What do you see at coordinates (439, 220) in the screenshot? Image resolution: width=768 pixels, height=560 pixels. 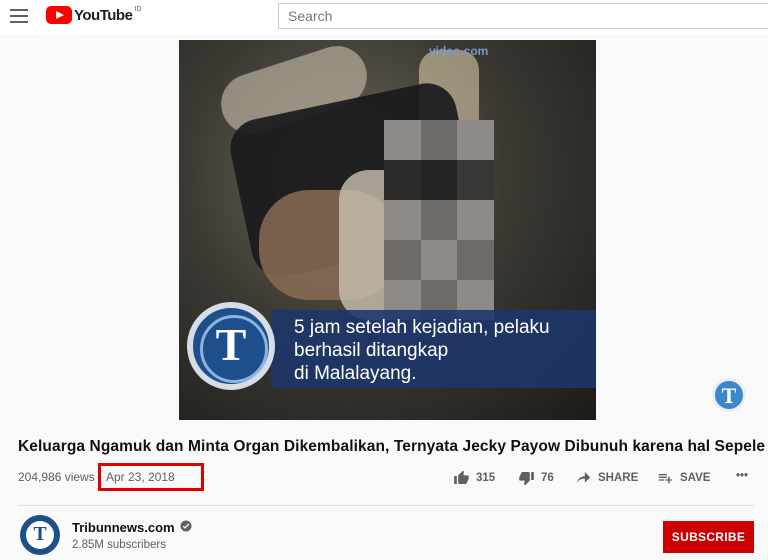 I see `censor-pixelation` at bounding box center [439, 220].